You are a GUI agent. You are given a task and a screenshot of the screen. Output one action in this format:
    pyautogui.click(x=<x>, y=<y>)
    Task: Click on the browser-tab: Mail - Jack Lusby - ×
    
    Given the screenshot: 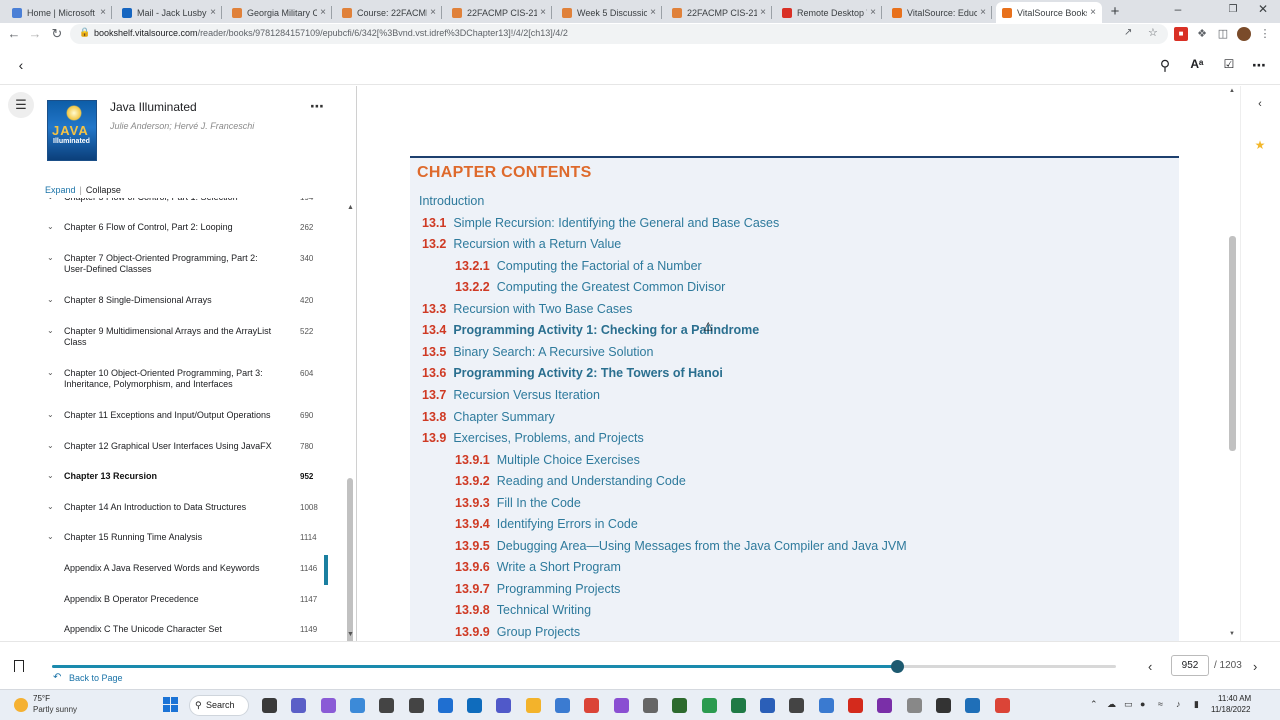 What is the action you would take?
    pyautogui.click(x=169, y=12)
    